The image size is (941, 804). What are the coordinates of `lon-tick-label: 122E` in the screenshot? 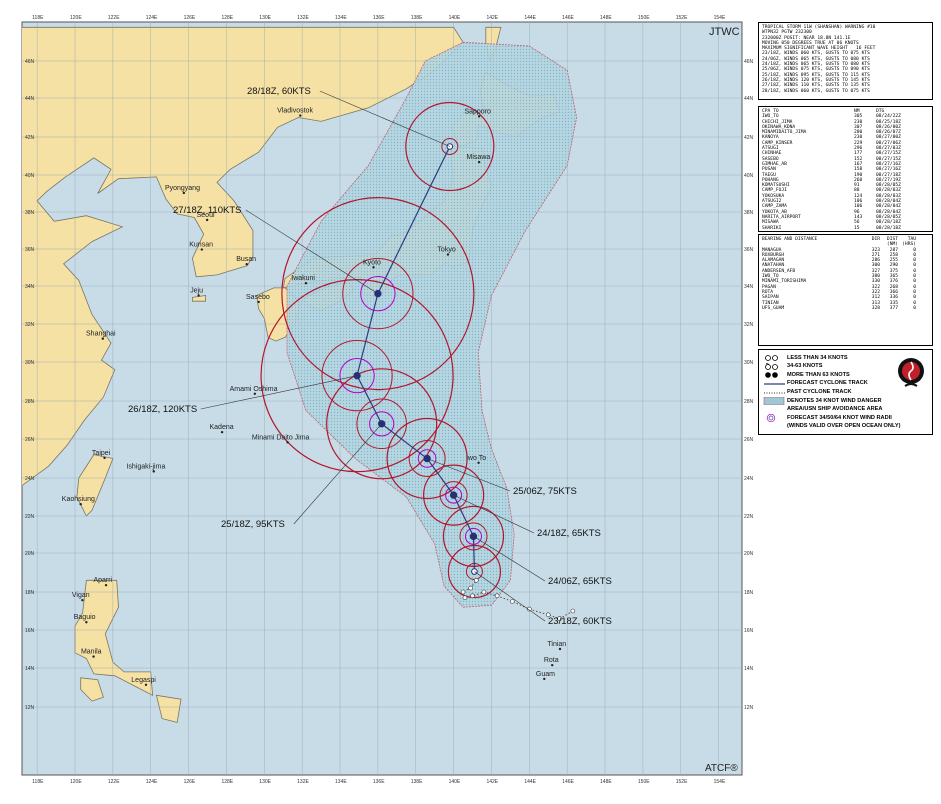 It's located at (114, 18).